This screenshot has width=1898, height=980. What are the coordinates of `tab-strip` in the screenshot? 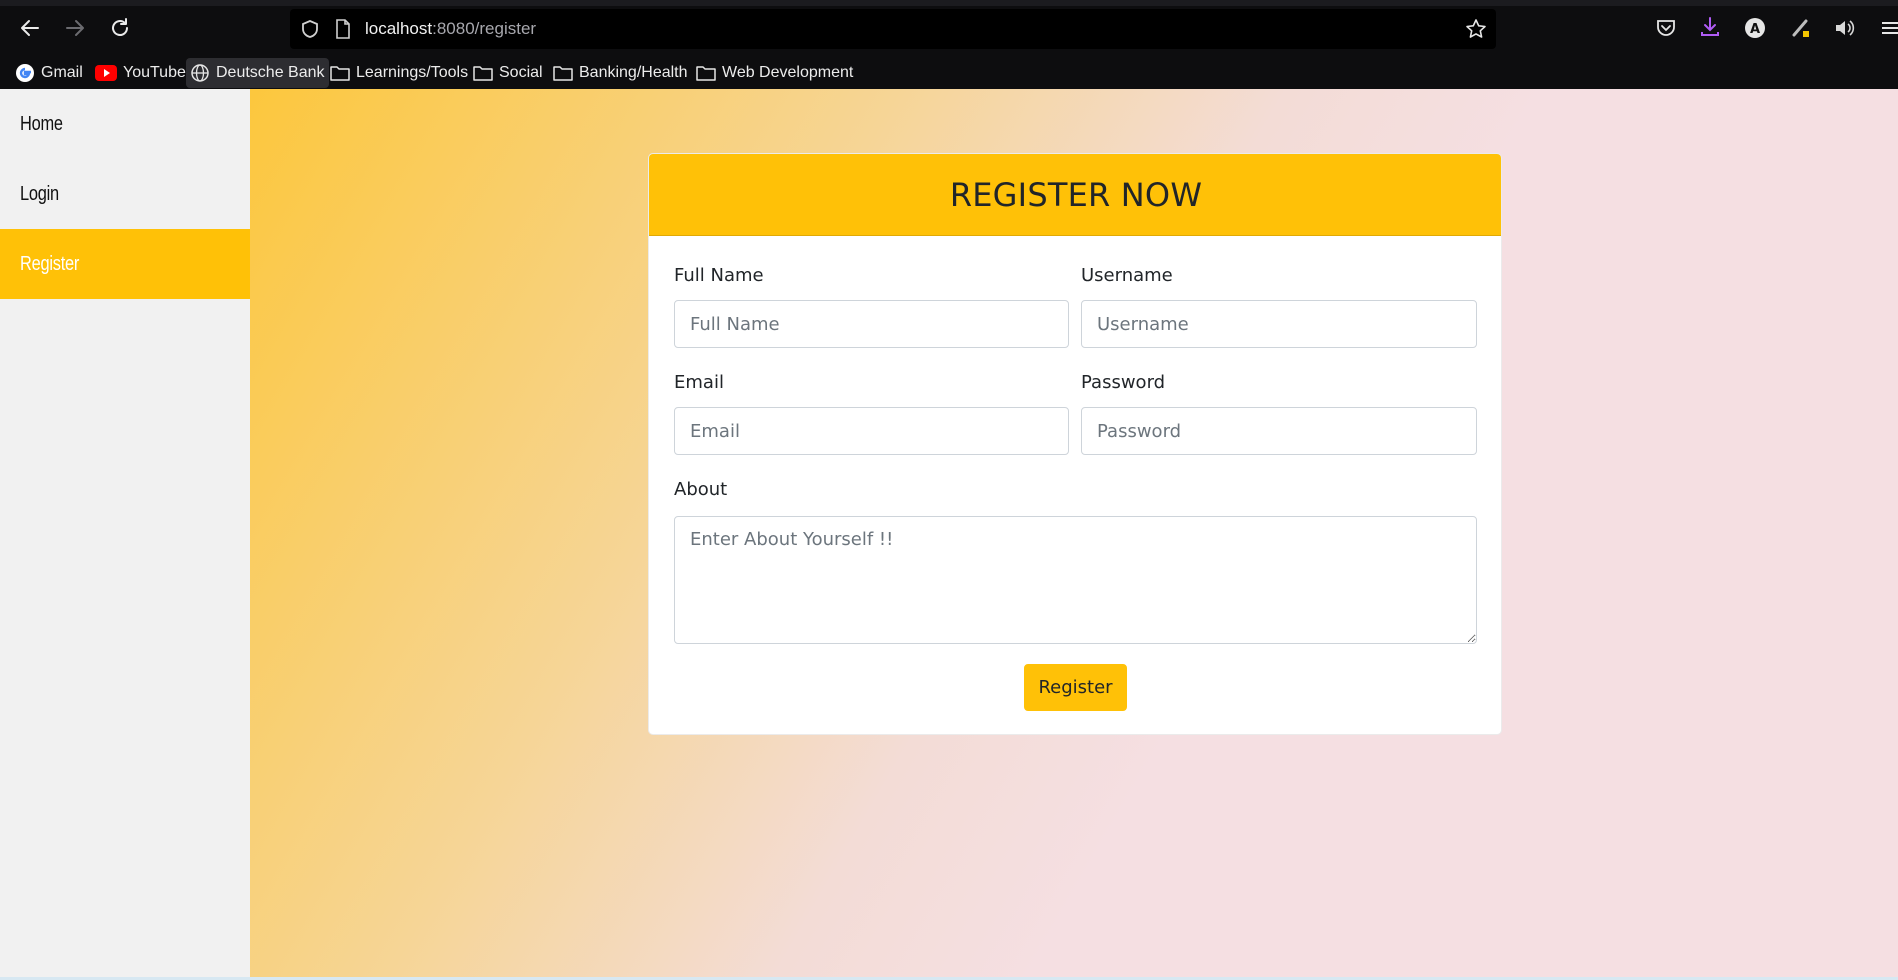 It's located at (949, 3).